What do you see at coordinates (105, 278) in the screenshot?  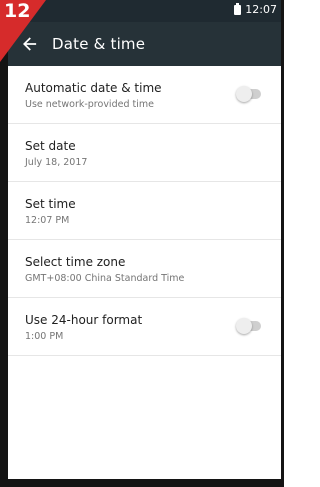 I see `setting-summary: GMT+08:00 China Standard Time` at bounding box center [105, 278].